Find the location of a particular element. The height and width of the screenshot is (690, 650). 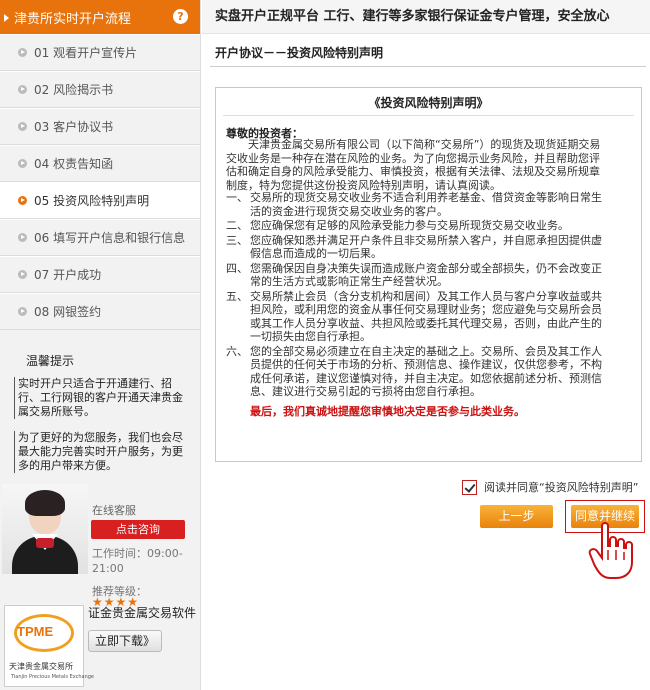

step-item-8: 08 网银签约 is located at coordinates (100, 311).